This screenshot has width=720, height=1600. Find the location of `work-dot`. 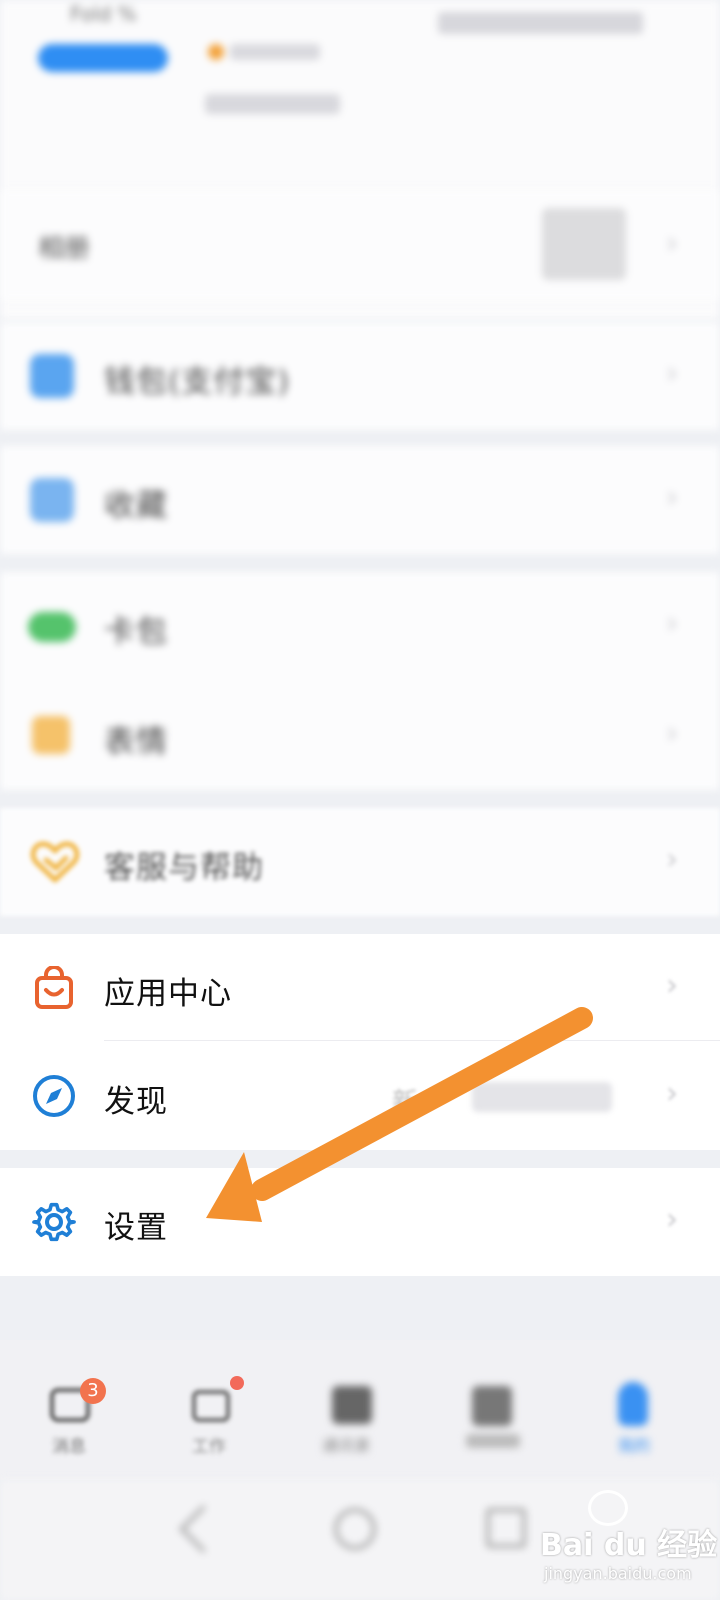

work-dot is located at coordinates (237, 1383).